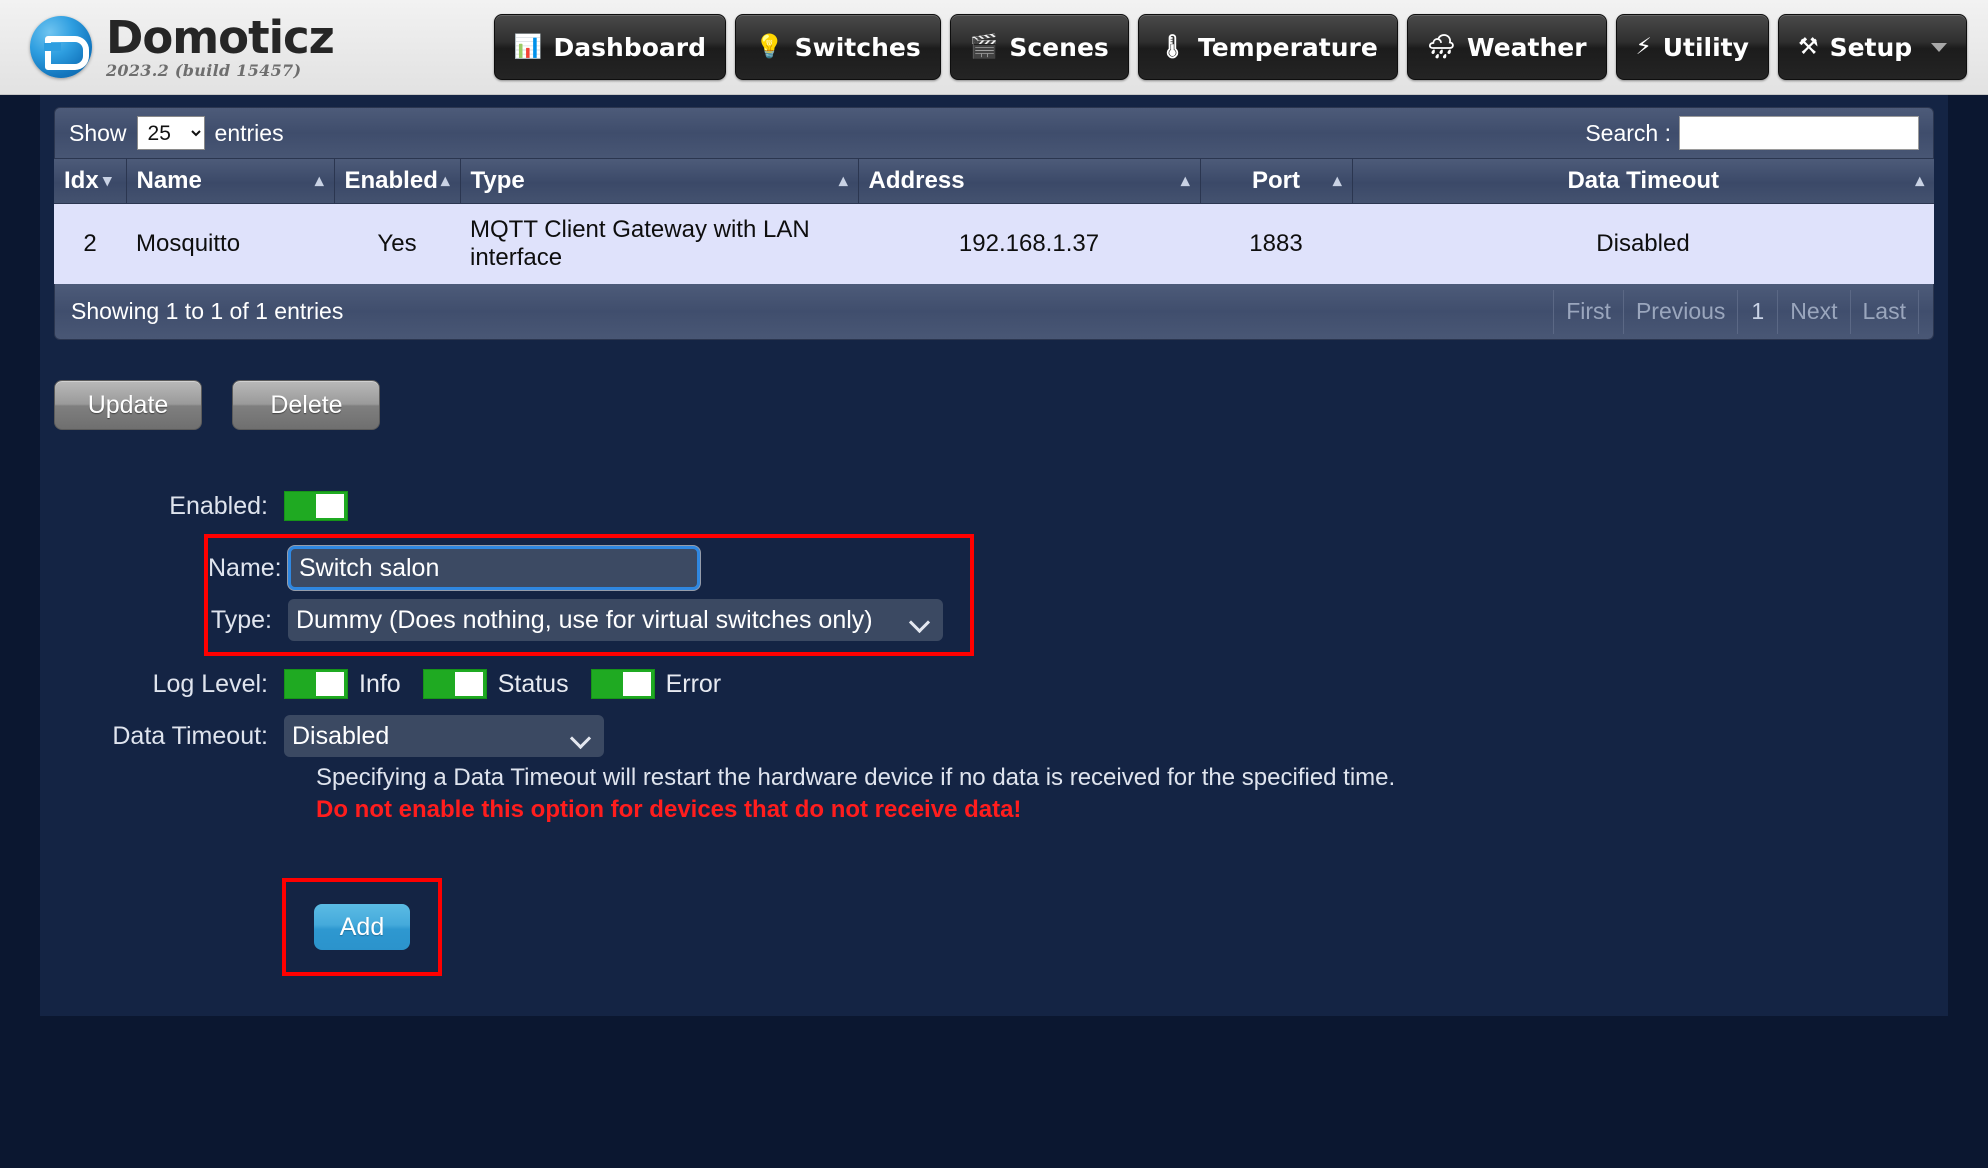 The width and height of the screenshot is (1988, 1168). Describe the element at coordinates (994, 406) in the screenshot. I see `record-actions: Update Delete` at that location.